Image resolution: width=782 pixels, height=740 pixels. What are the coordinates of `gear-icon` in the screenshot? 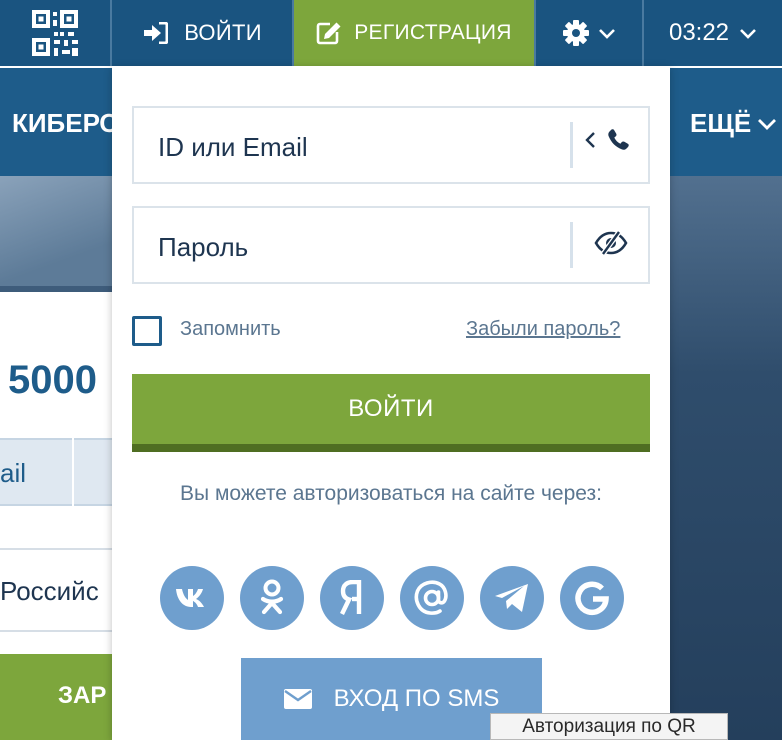 It's located at (576, 33).